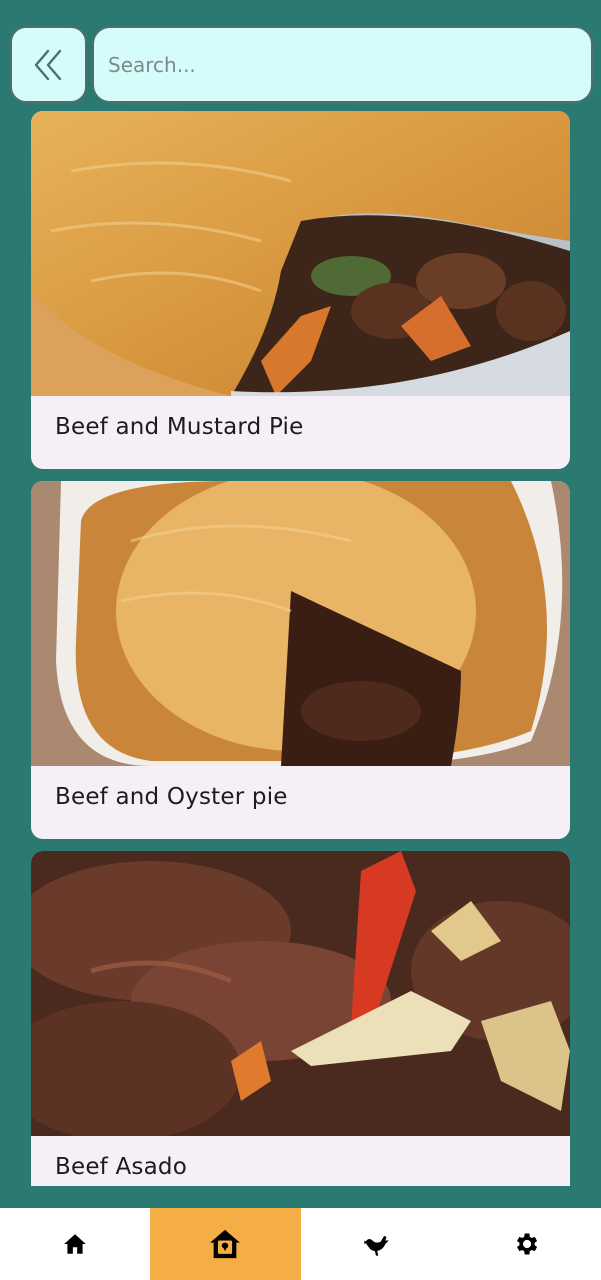 The image size is (601, 1280). I want to click on nav-settings, so click(526, 1244).